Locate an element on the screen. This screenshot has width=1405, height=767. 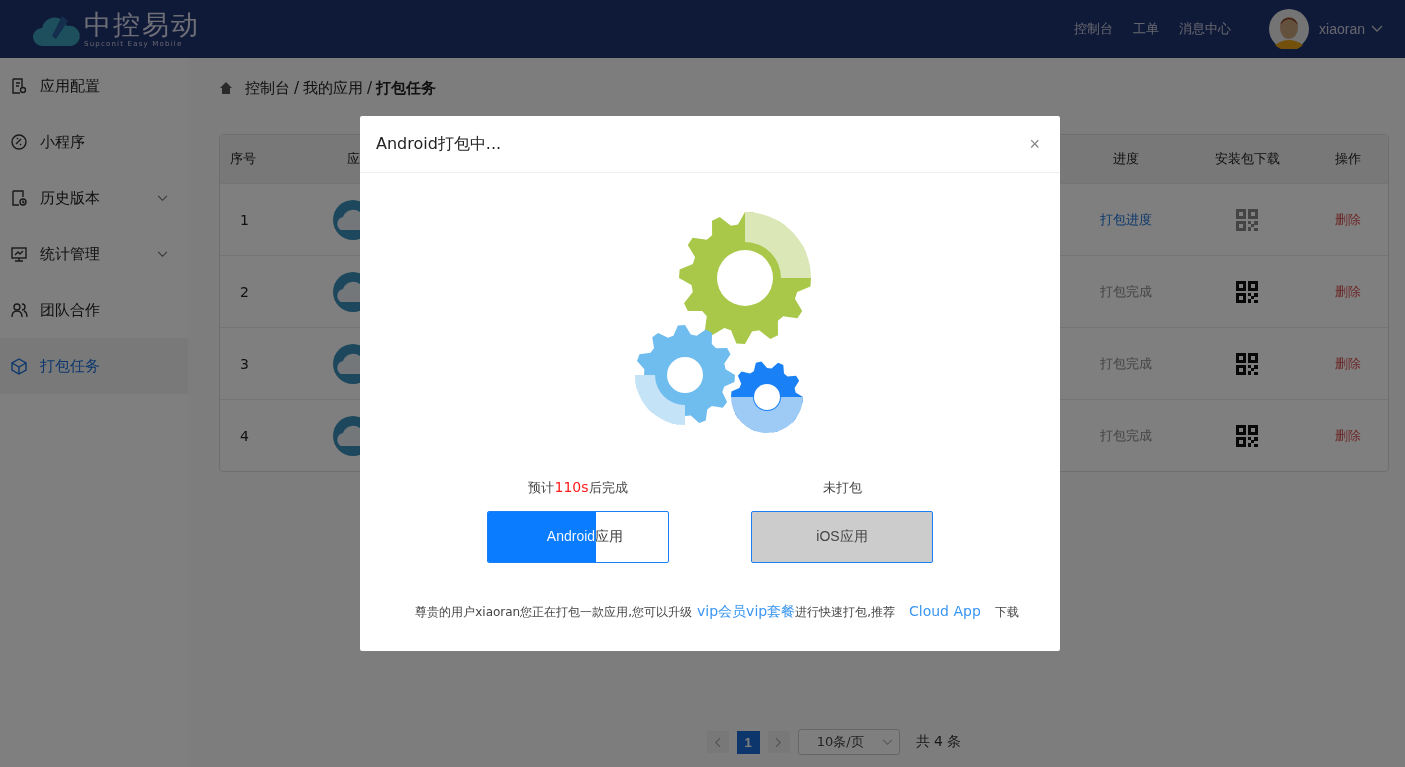
history-icon is located at coordinates (19, 198).